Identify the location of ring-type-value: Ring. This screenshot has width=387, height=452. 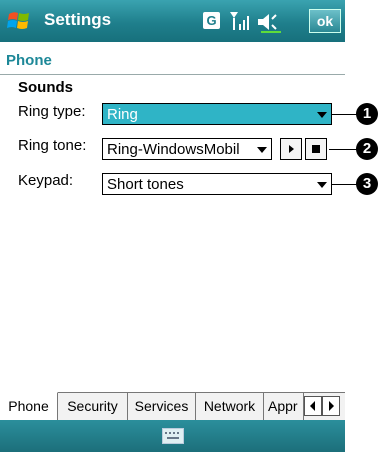
(122, 114).